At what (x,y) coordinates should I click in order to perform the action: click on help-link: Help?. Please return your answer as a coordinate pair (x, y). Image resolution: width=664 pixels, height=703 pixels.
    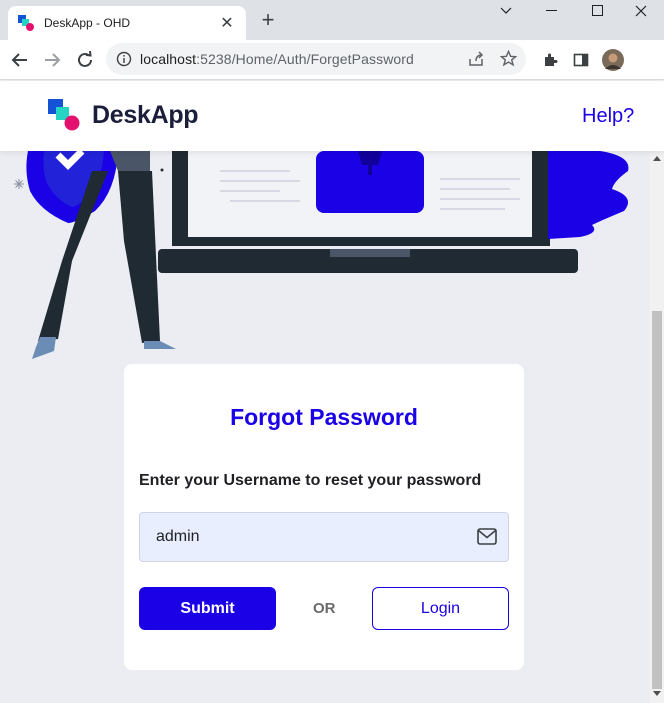
    Looking at the image, I should click on (608, 116).